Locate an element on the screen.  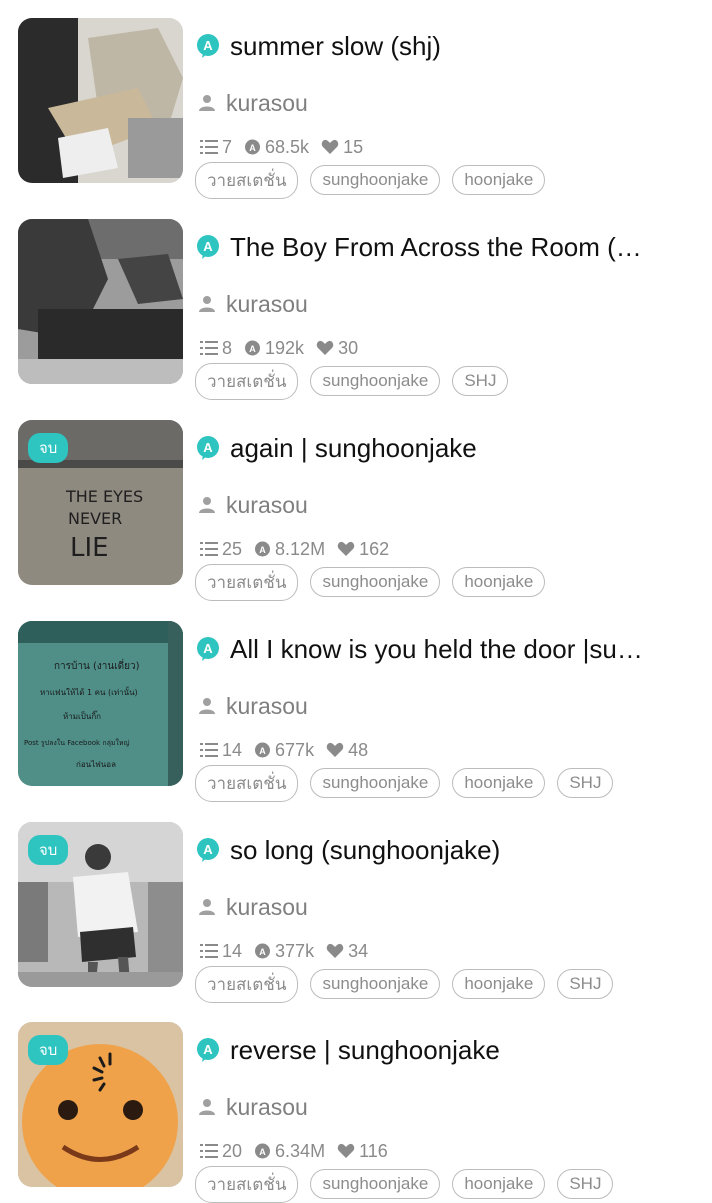
parts-count: 20 is located at coordinates (232, 1150).